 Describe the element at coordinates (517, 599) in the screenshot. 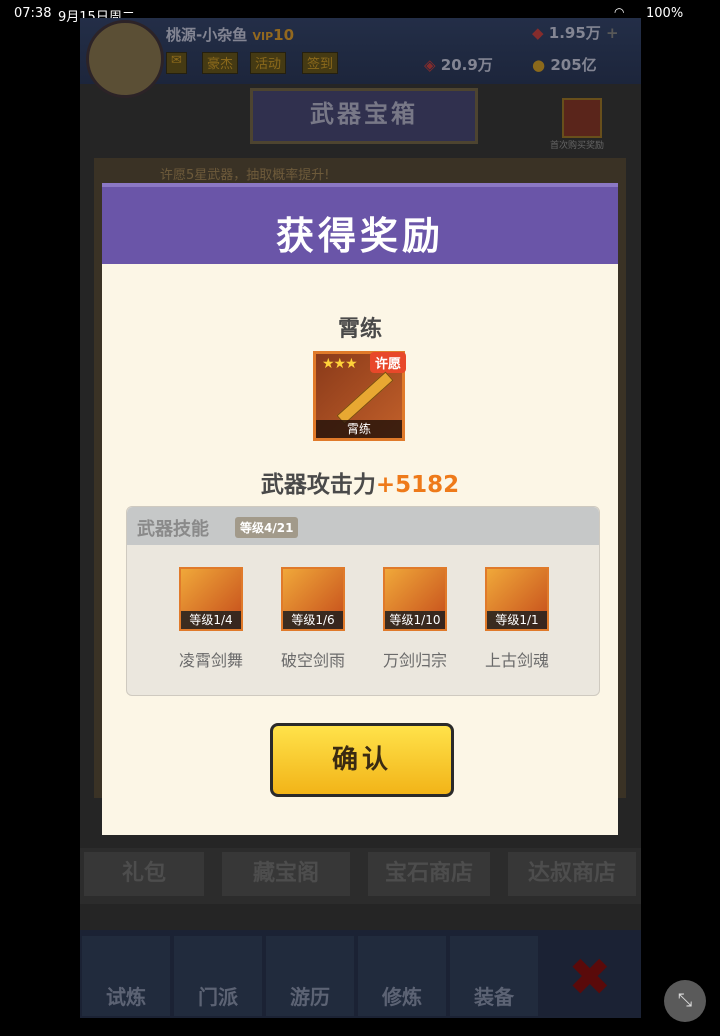

I see `skill-icon: 等级1/1` at that location.